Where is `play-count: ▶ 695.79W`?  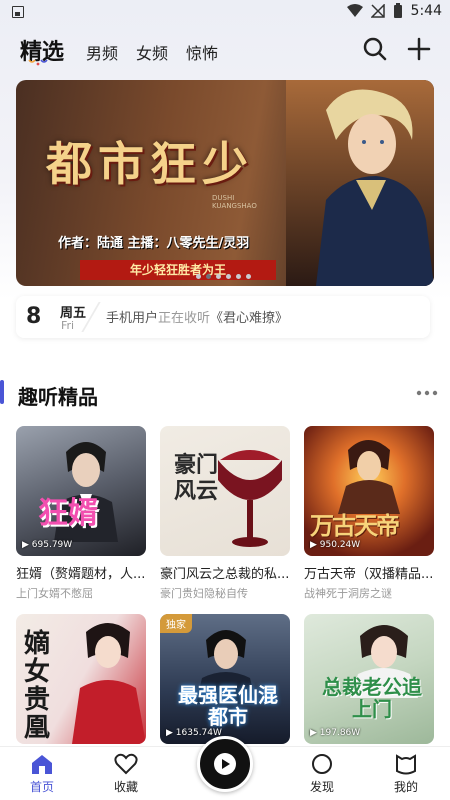 play-count: ▶ 695.79W is located at coordinates (47, 545).